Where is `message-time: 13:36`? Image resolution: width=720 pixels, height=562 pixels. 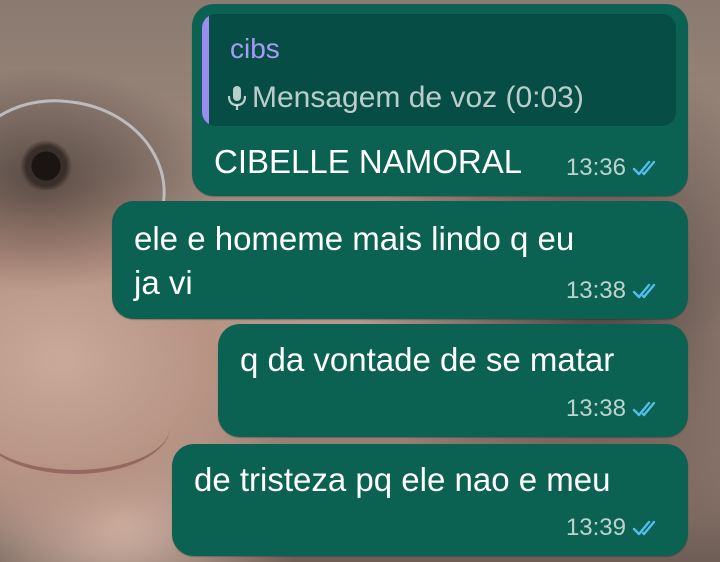
message-time: 13:36 is located at coordinates (595, 167).